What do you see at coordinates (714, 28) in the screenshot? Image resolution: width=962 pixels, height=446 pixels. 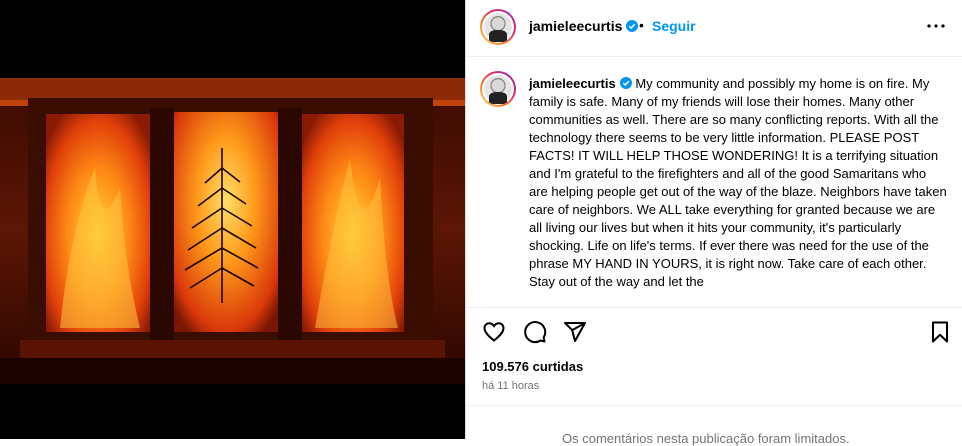 I see `post-header: jamieleecurtis • Seguir` at bounding box center [714, 28].